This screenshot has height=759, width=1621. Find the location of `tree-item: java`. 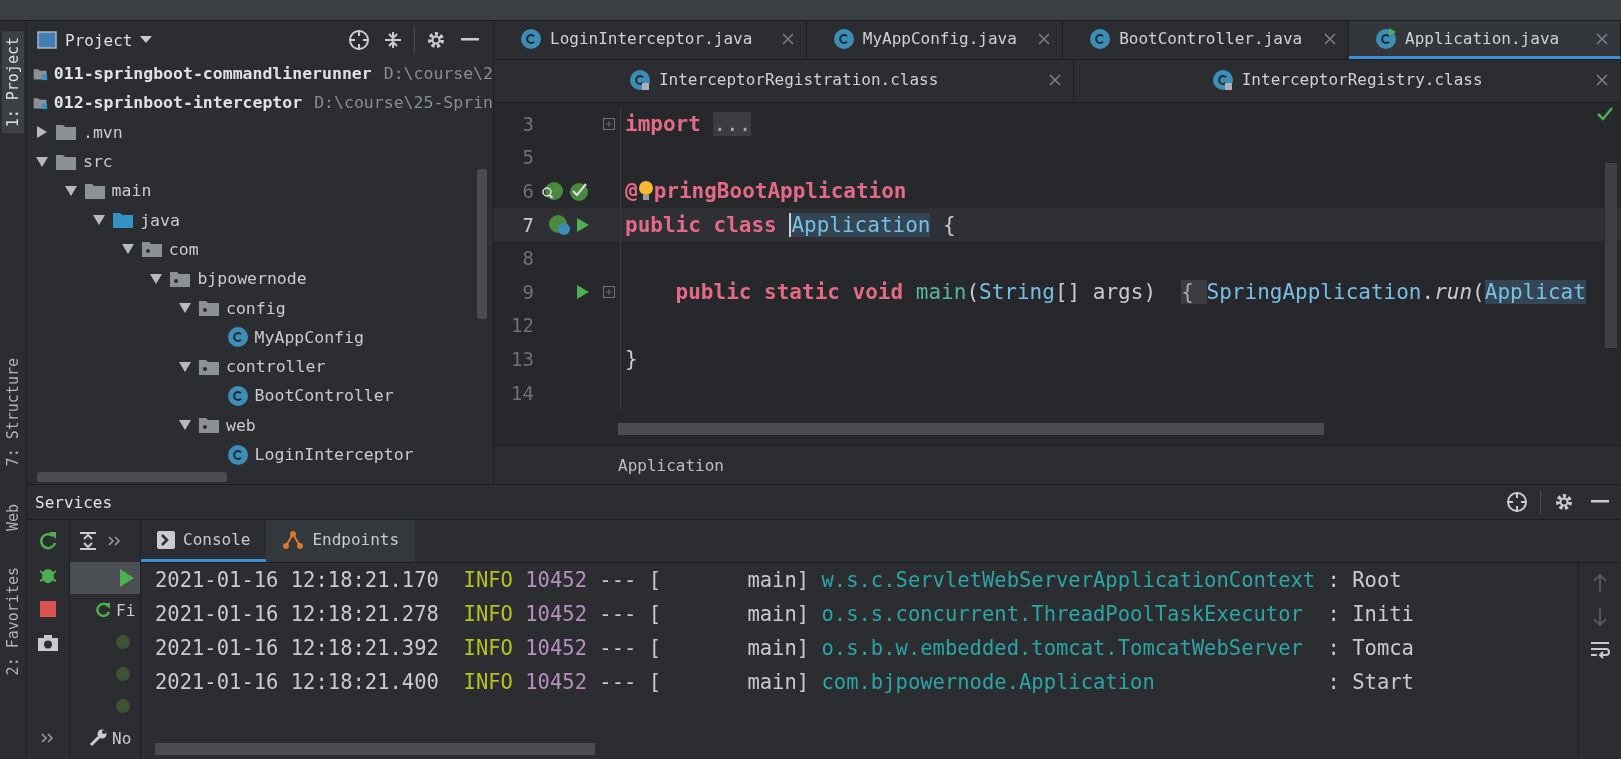

tree-item: java is located at coordinates (260, 220).